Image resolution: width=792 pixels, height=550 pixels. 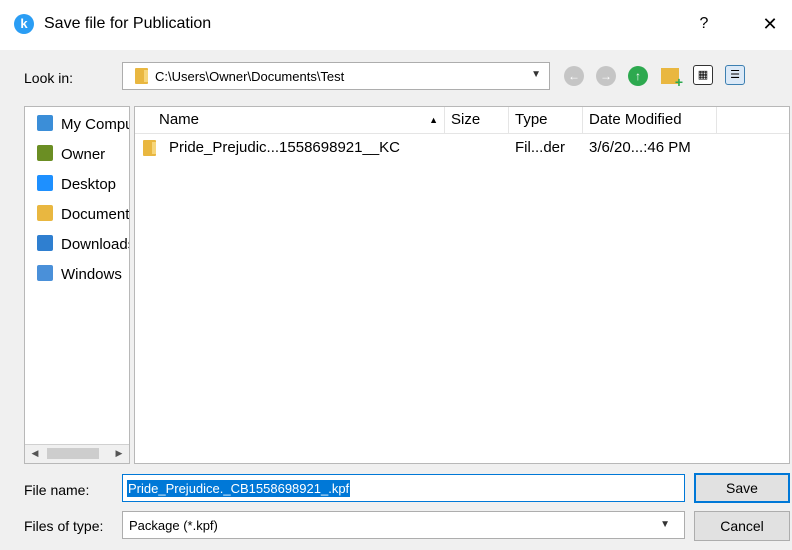 I want to click on file-name-cell: Pride_Prejudic...1558698921__KC, so click(x=284, y=147).